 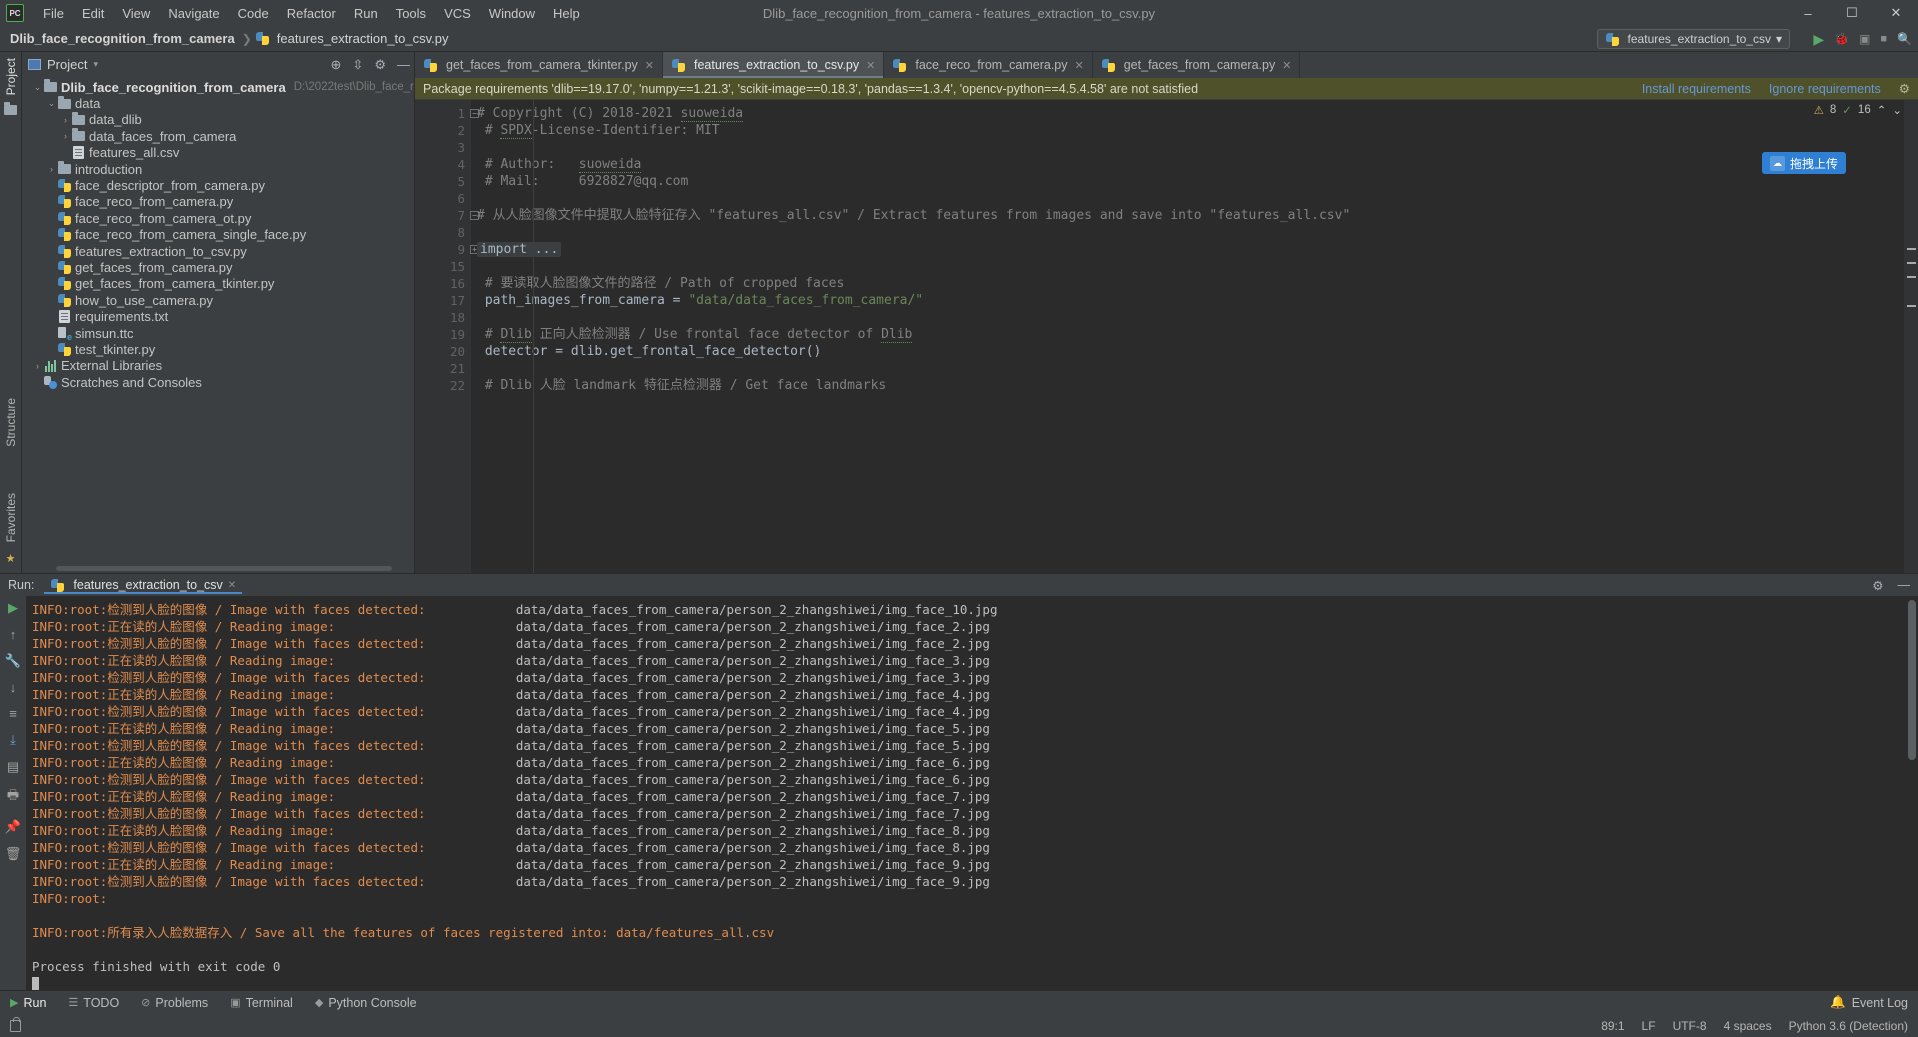 What do you see at coordinates (1825, 89) in the screenshot?
I see `ignore-requirements-link: Ignore requirements` at bounding box center [1825, 89].